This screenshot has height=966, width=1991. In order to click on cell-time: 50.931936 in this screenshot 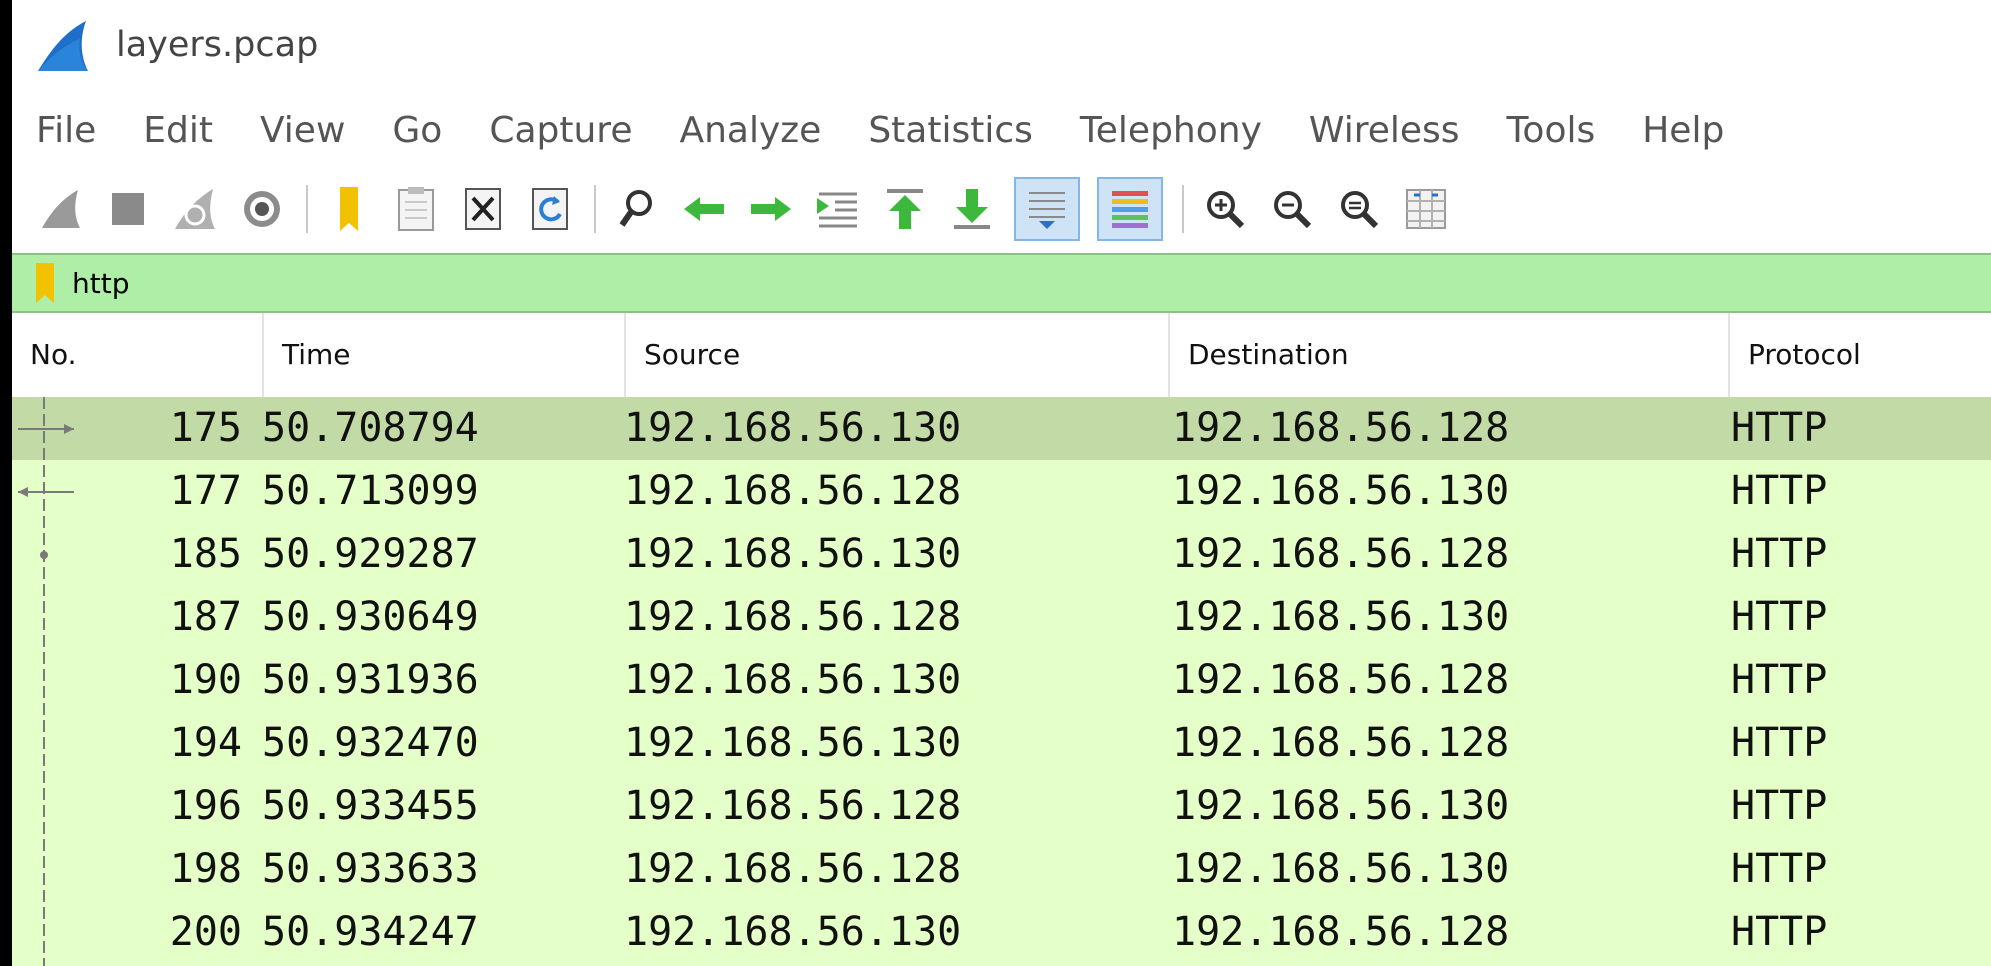, I will do `click(370, 680)`.